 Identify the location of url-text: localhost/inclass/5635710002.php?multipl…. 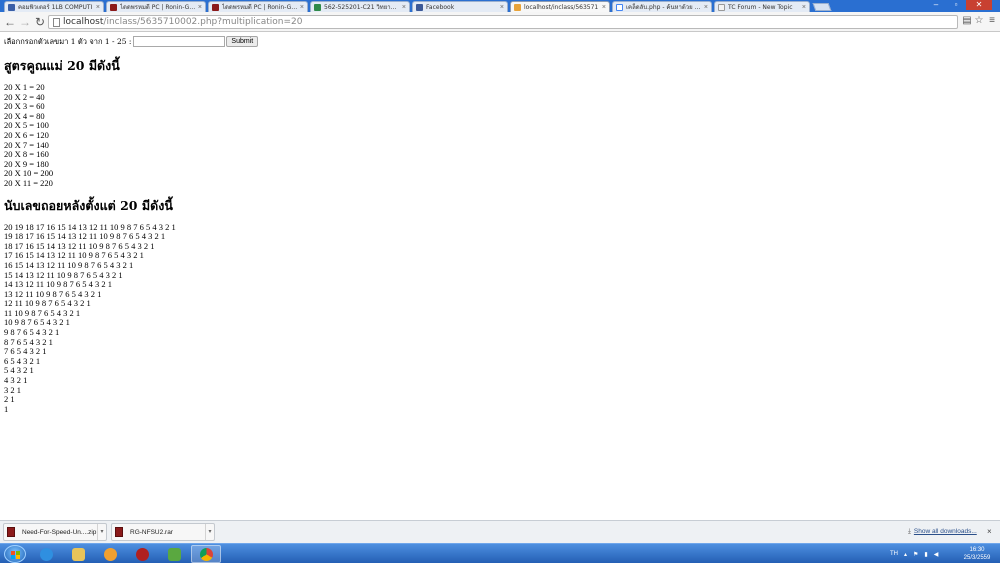
(182, 22).